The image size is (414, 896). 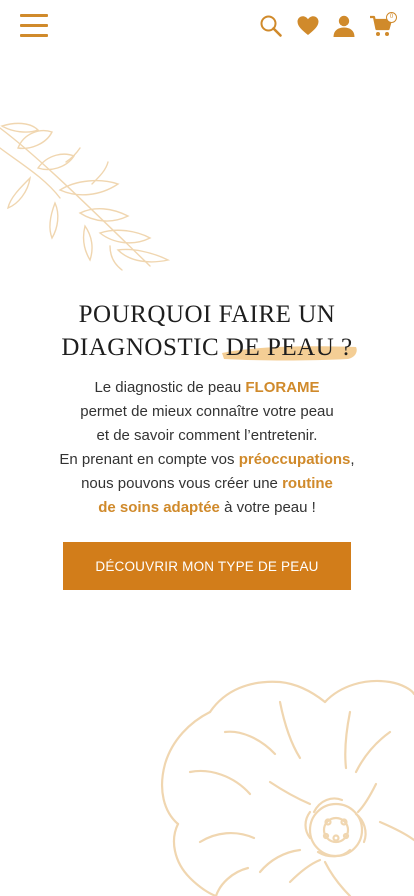 I want to click on desc-line-2: permet de mieux connaître votre peau, so click(x=207, y=411).